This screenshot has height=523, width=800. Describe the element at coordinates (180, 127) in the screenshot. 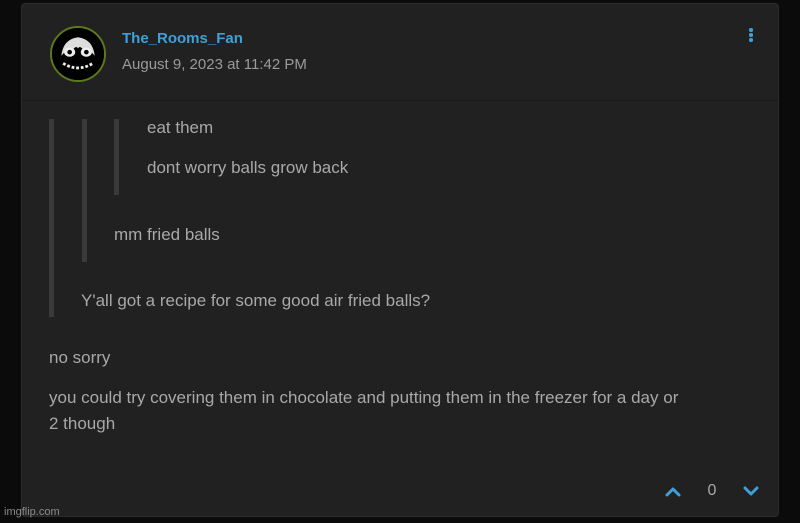

I see `quote-level3-line1: eat them` at that location.